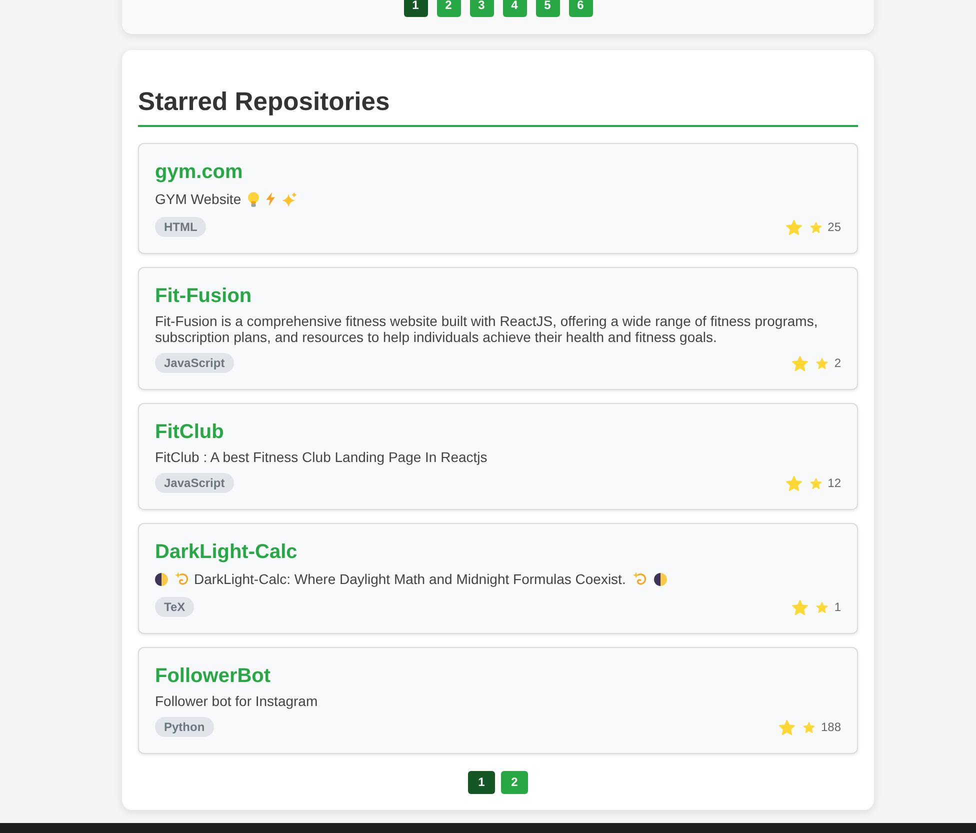 The width and height of the screenshot is (976, 833). I want to click on repo-name: DarkLight-Calc, so click(226, 552).